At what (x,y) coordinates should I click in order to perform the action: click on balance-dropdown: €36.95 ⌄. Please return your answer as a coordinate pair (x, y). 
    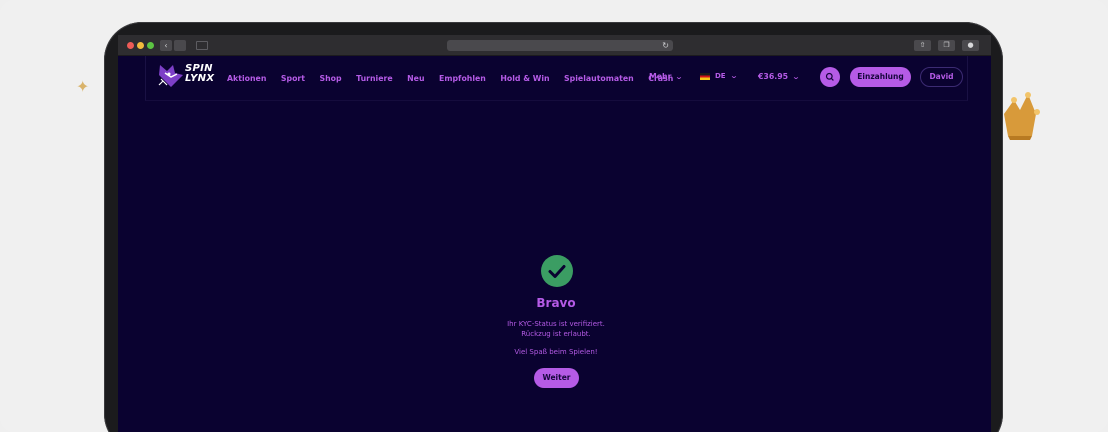
    Looking at the image, I should click on (779, 76).